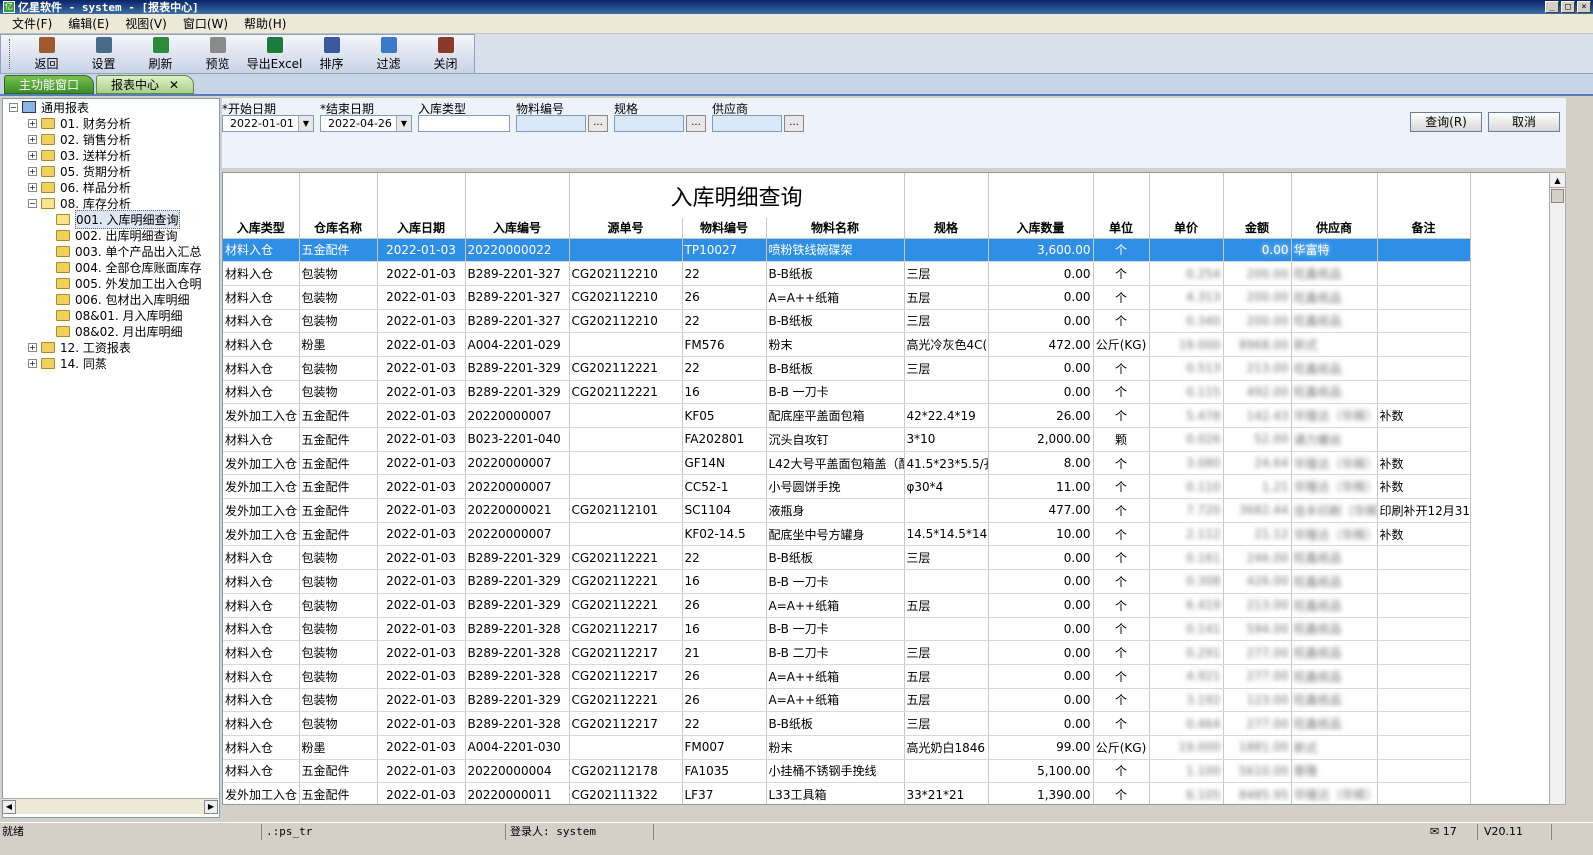 This screenshot has width=1593, height=855. Describe the element at coordinates (174, 85) in the screenshot. I see `tab-close-icon: ✕` at that location.